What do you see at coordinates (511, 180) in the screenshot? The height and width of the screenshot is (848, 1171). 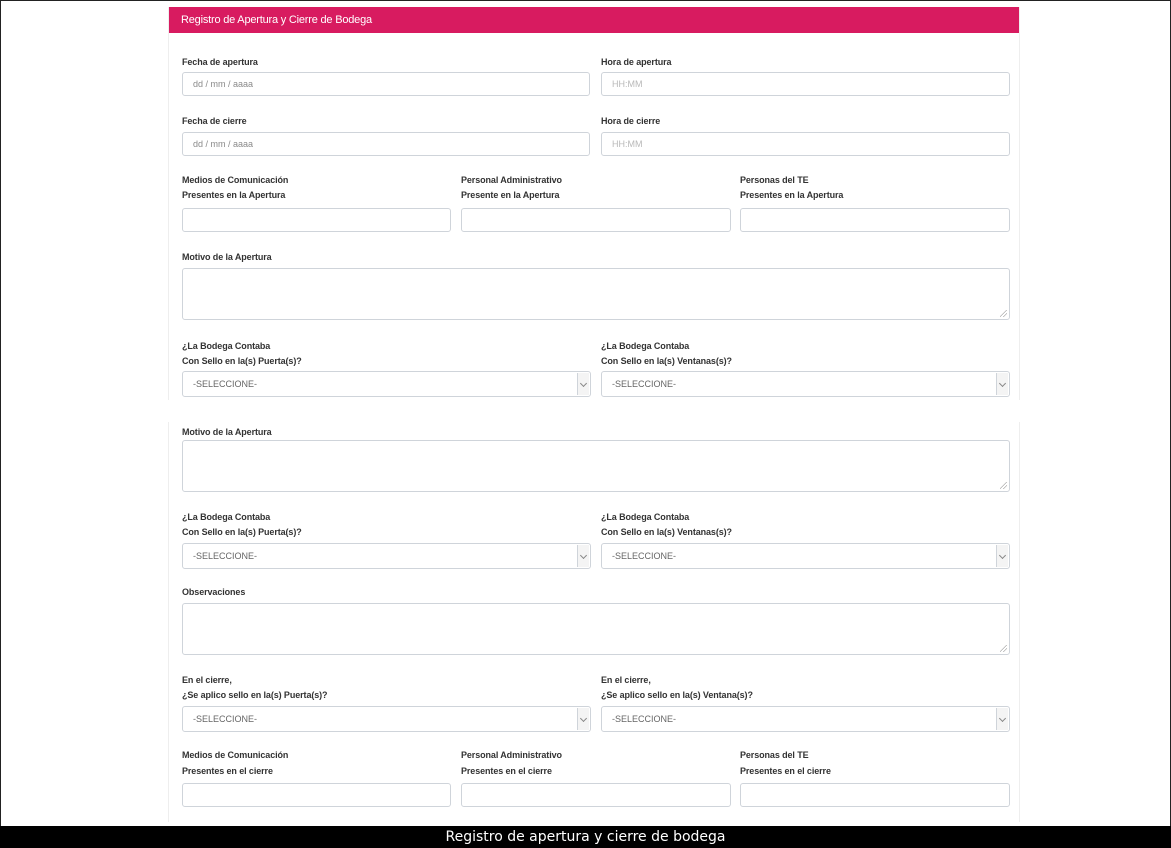 I see `personal-apertura-label-1: Personal Administrativo` at bounding box center [511, 180].